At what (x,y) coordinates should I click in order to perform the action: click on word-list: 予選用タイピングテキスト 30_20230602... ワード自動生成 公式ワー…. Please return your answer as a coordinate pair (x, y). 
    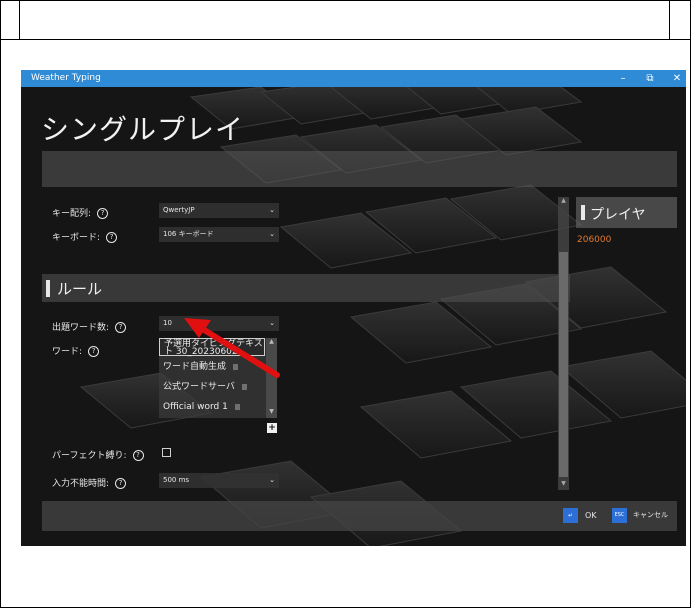
    Looking at the image, I should click on (218, 378).